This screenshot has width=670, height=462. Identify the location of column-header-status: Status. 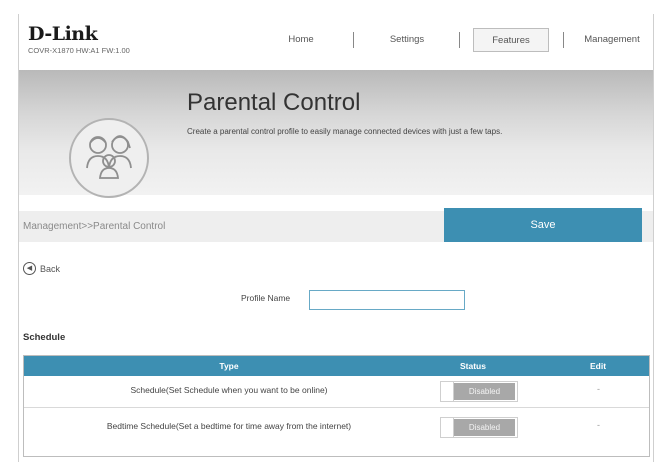
(473, 366).